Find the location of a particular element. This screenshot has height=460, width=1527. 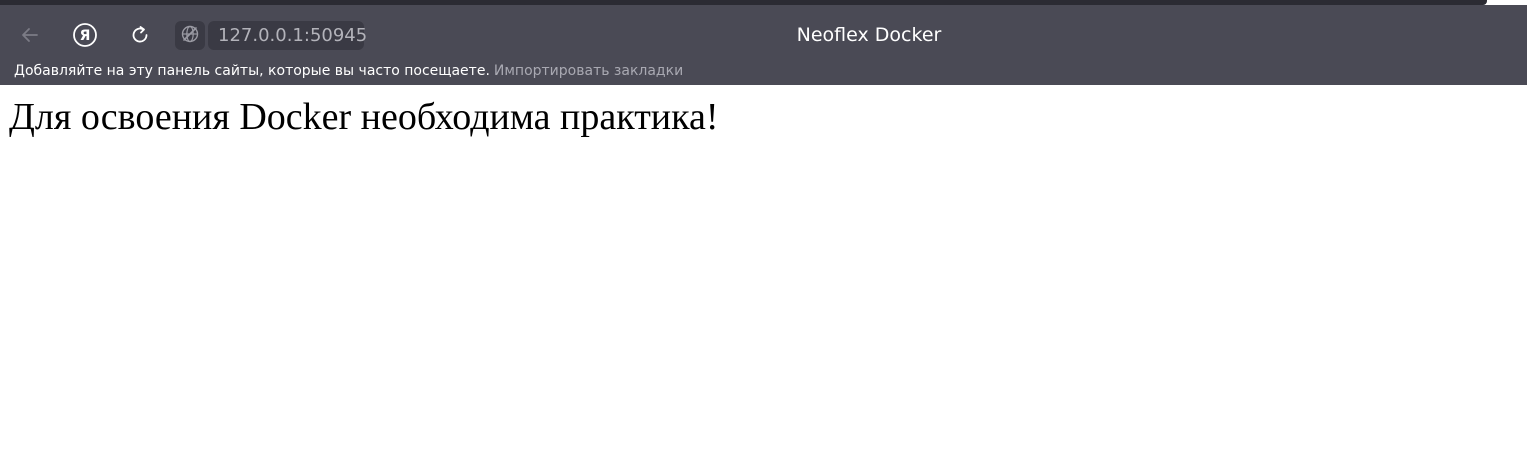

back-button is located at coordinates (30, 35).